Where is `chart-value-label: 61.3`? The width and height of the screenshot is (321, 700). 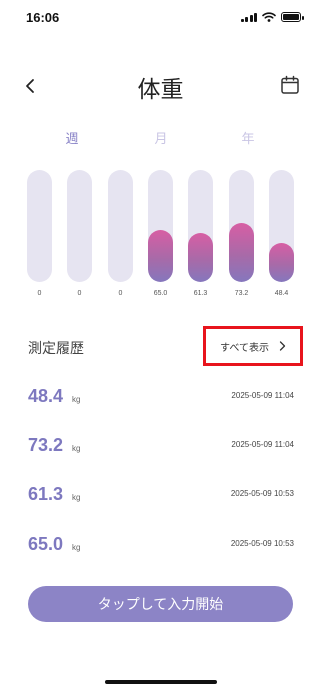 chart-value-label: 61.3 is located at coordinates (200, 293).